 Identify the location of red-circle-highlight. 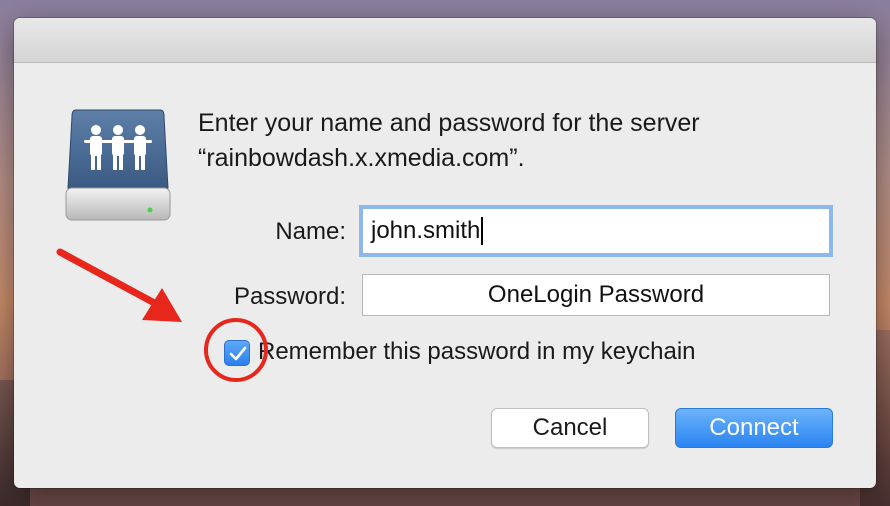
(236, 350).